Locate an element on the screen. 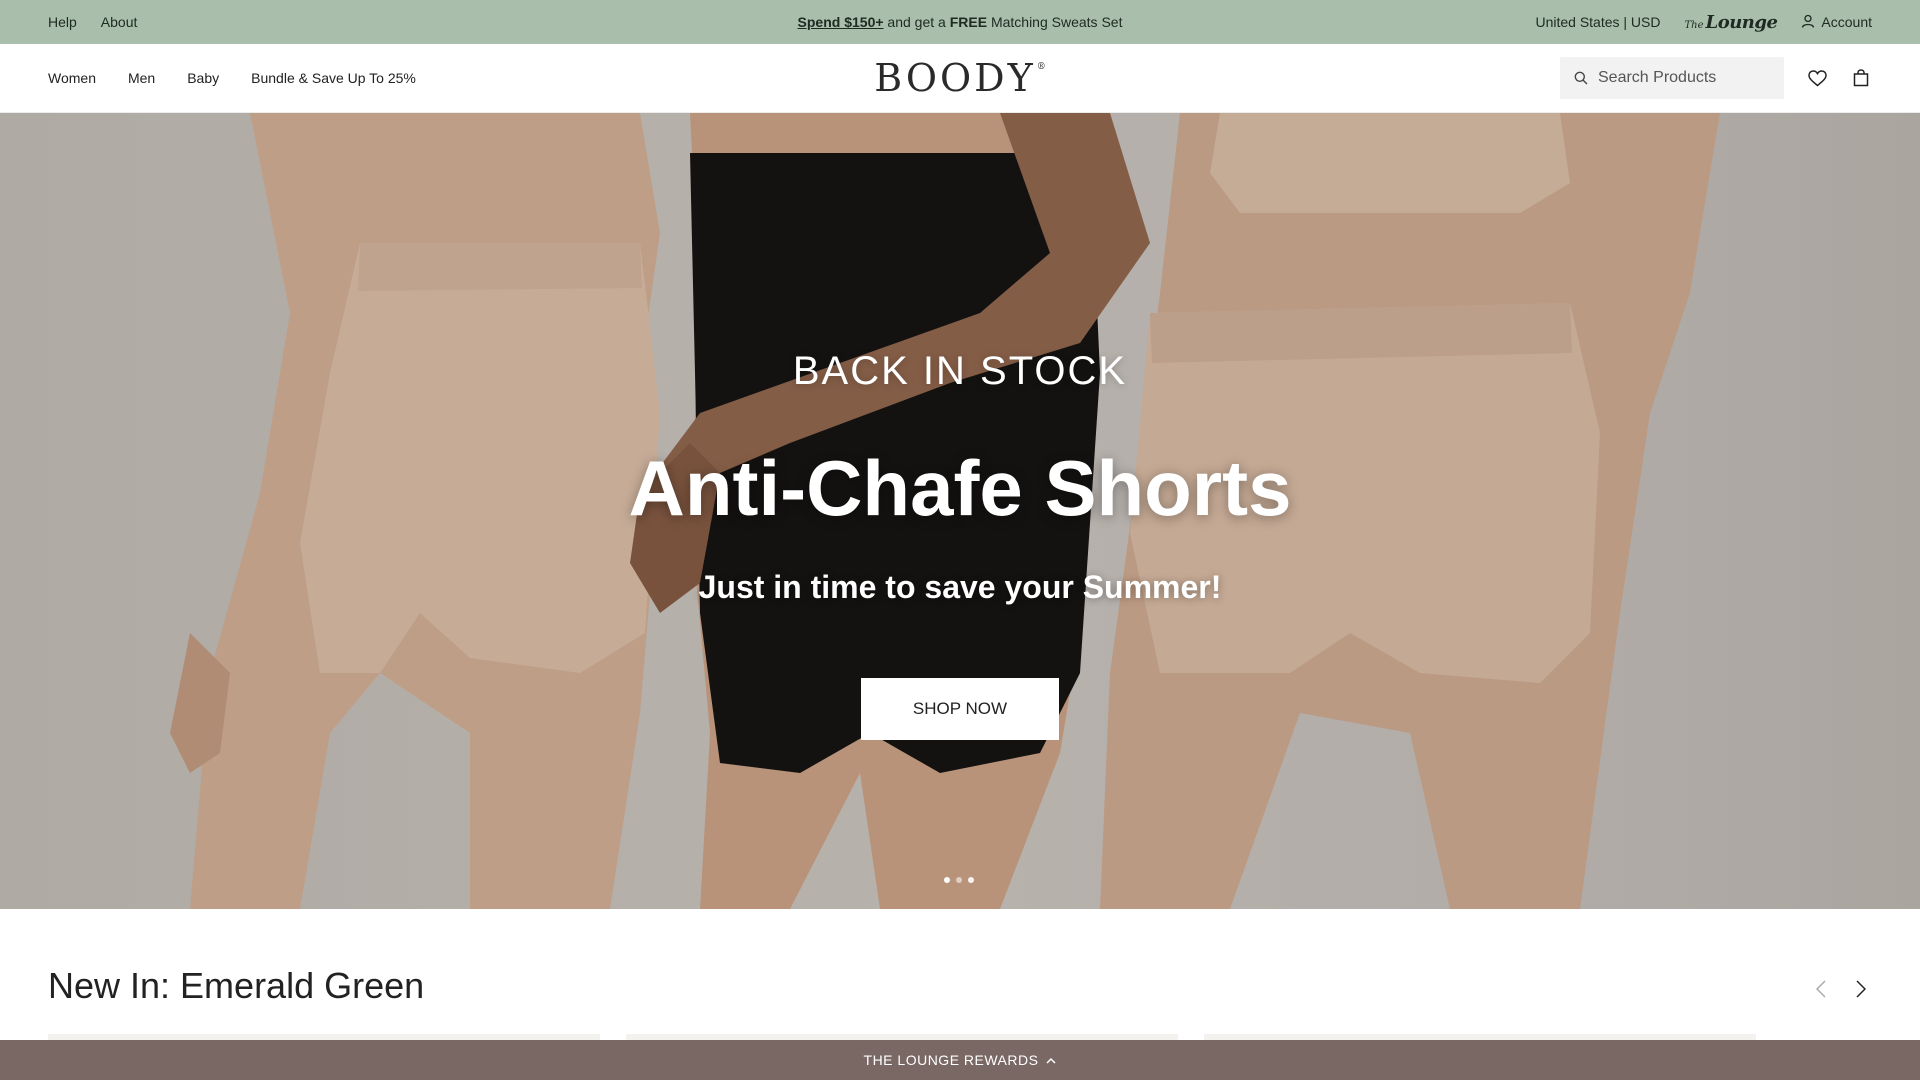  main-nav: Women Men Baby Bundle & Save Up To 25% is located at coordinates (232, 78).